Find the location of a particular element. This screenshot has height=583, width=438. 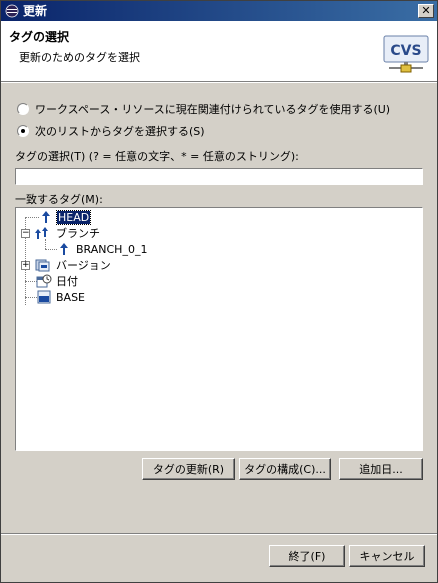

collapse-icon: − is located at coordinates (25, 233).